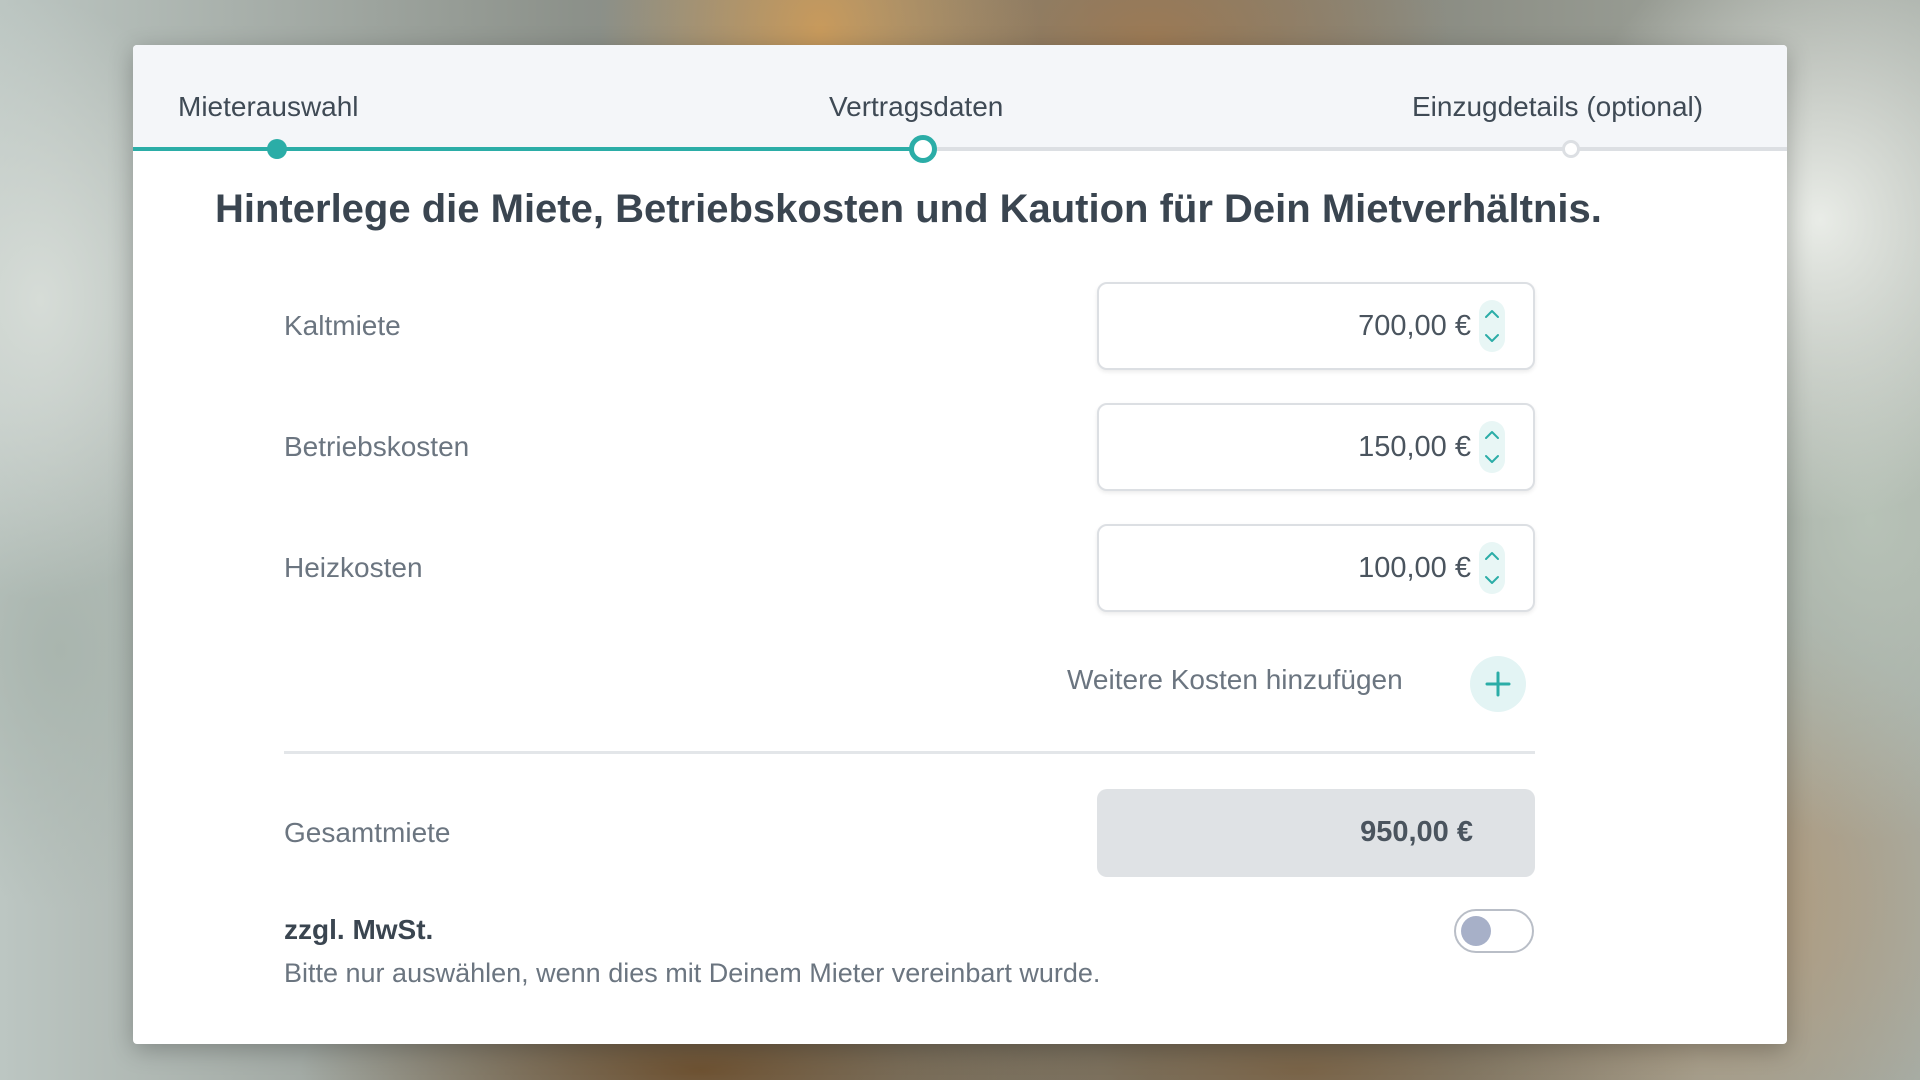 The image size is (1920, 1080). Describe the element at coordinates (1316, 568) in the screenshot. I see `heating-costs-input: 100,00 €` at that location.